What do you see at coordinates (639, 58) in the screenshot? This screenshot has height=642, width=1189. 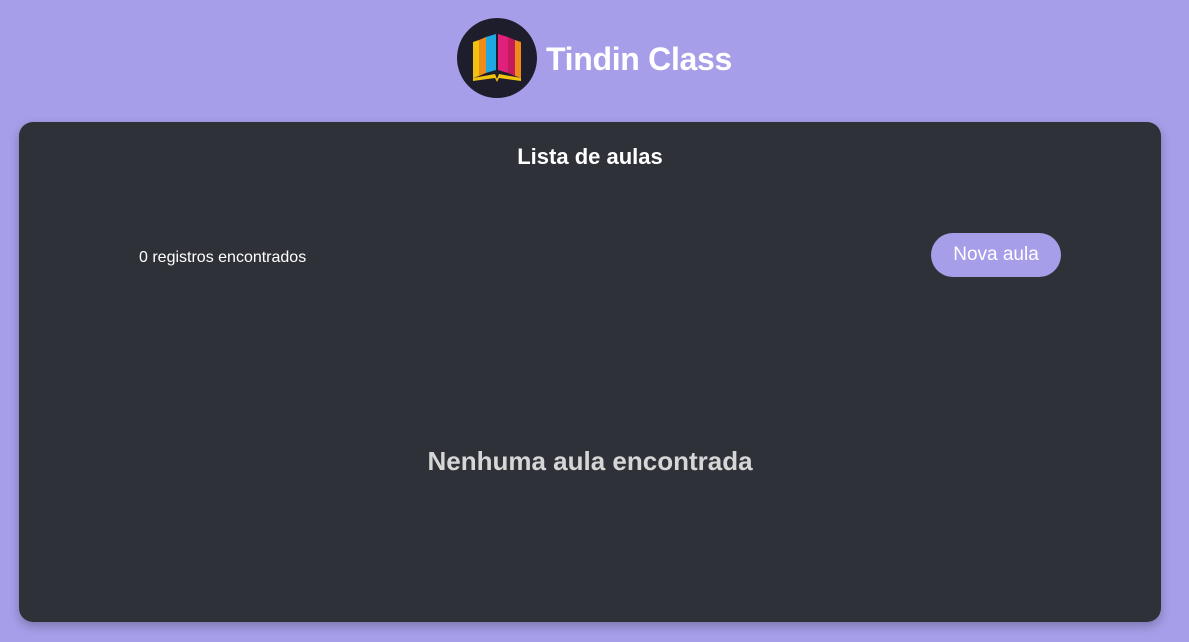 I see `app-title: Tindin Class` at bounding box center [639, 58].